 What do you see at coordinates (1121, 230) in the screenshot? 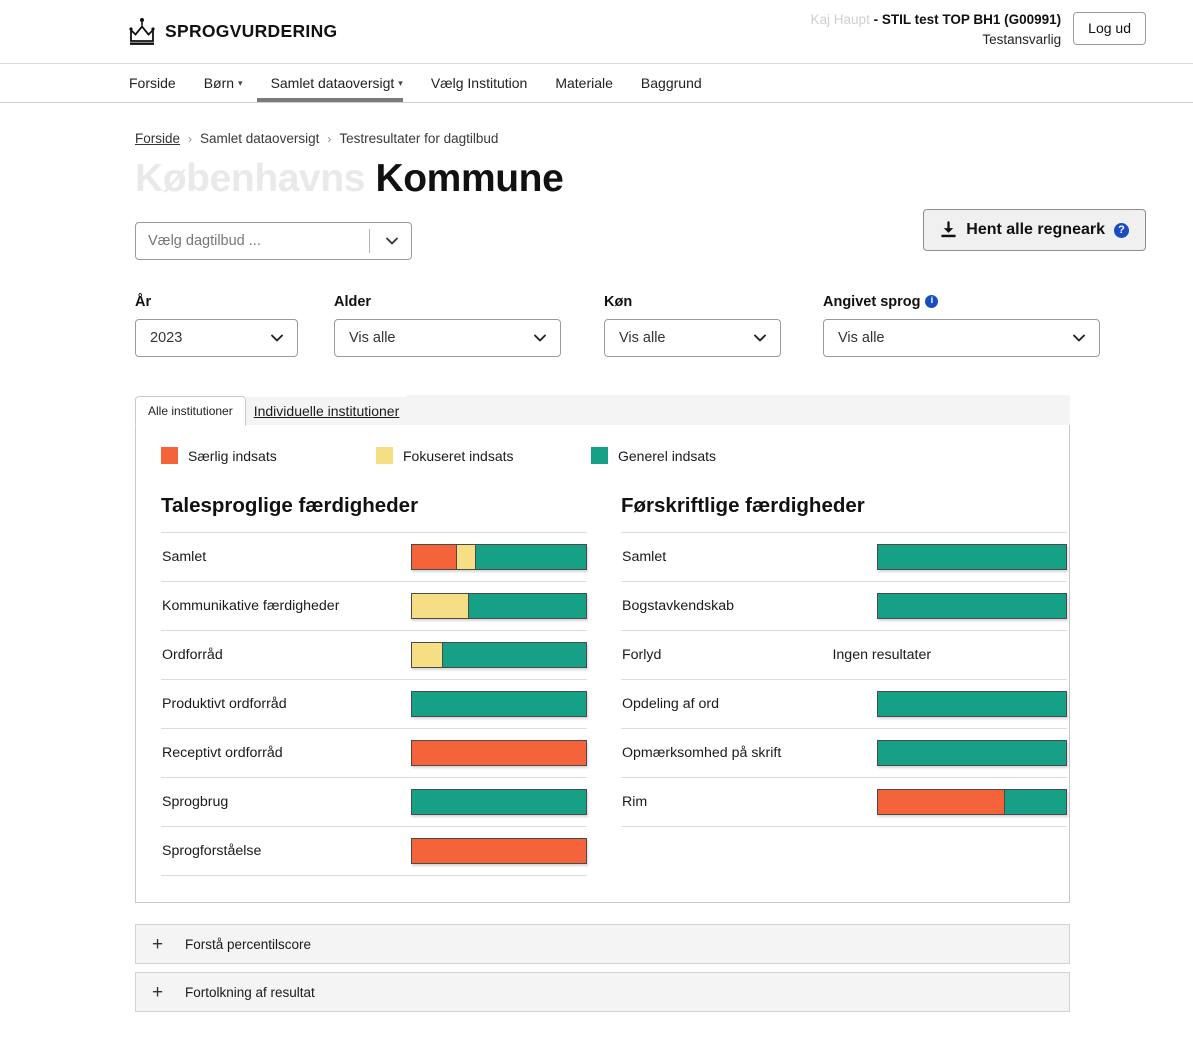
I see `help-icon: ?` at bounding box center [1121, 230].